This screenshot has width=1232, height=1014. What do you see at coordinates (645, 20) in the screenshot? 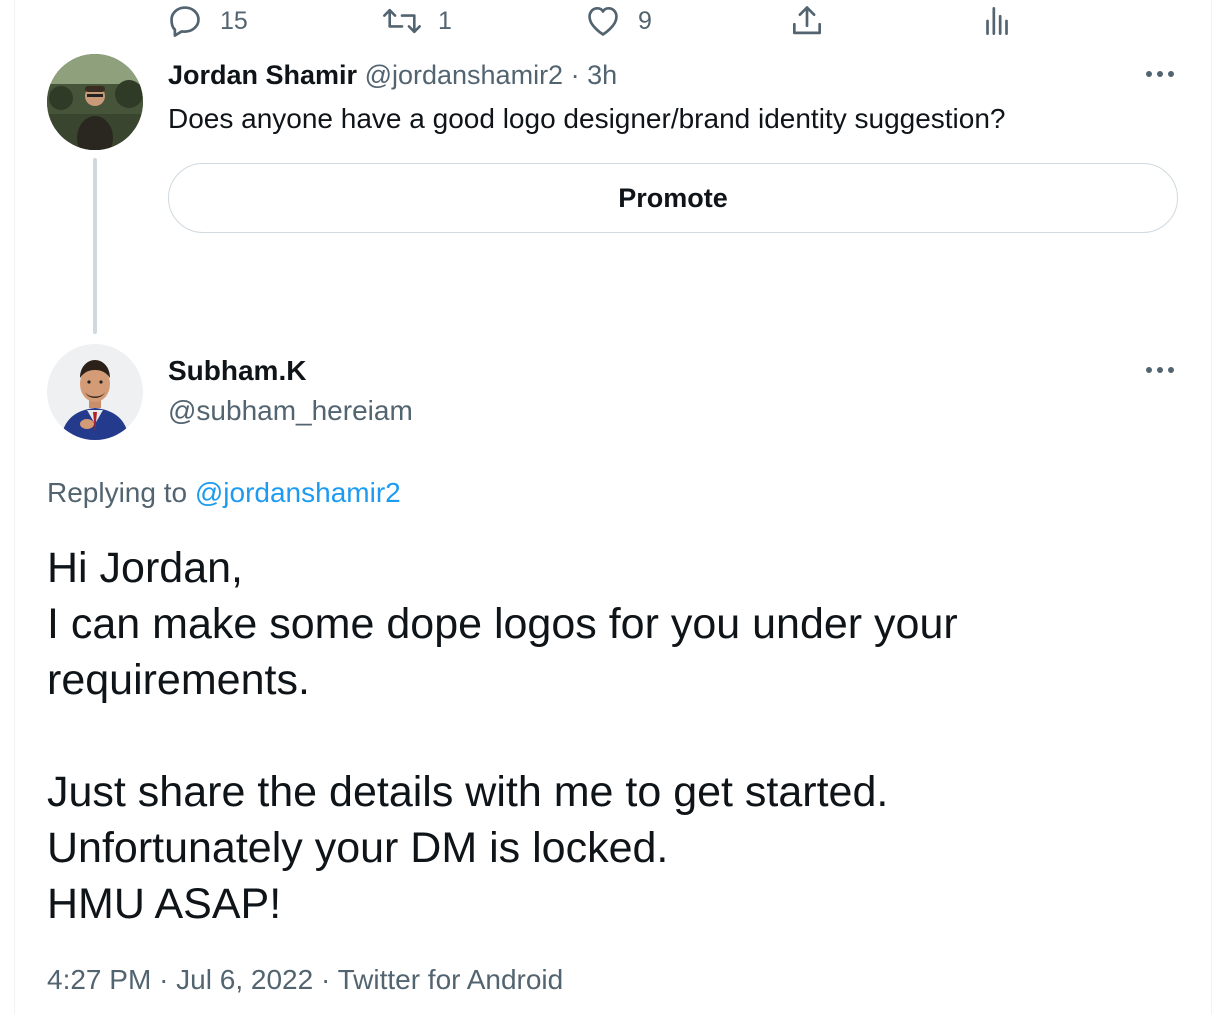
I see `like-count: 9` at bounding box center [645, 20].